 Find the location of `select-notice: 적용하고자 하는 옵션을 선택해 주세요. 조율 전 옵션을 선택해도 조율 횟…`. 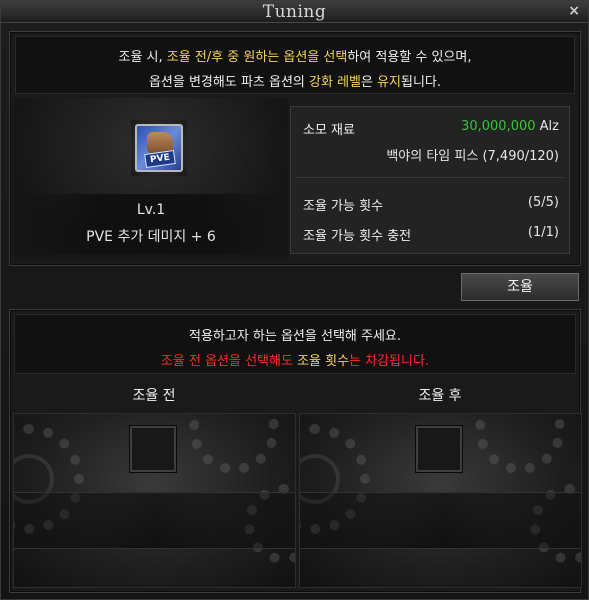

select-notice: 적용하고자 하는 옵션을 선택해 주세요. 조율 전 옵션을 선택해도 조율 횟… is located at coordinates (295, 344).